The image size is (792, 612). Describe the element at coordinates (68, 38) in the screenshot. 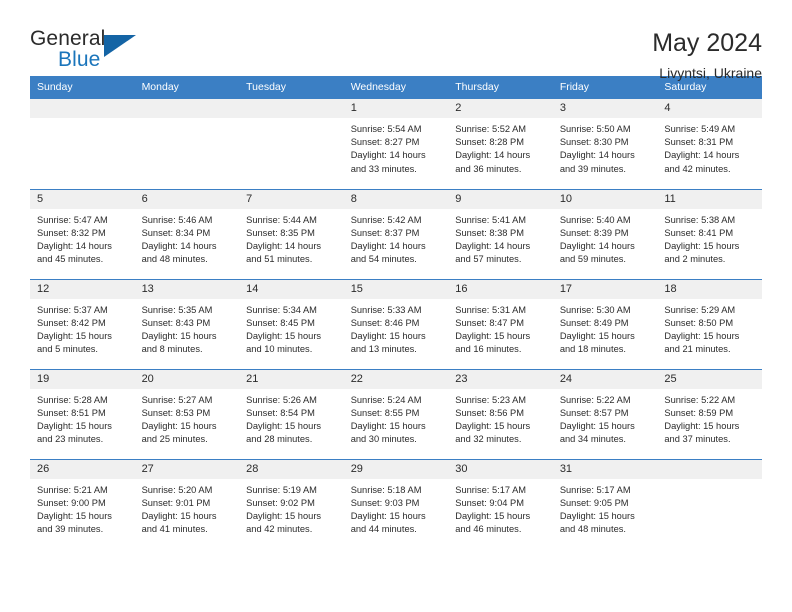

I see `logo-text-general: General` at that location.